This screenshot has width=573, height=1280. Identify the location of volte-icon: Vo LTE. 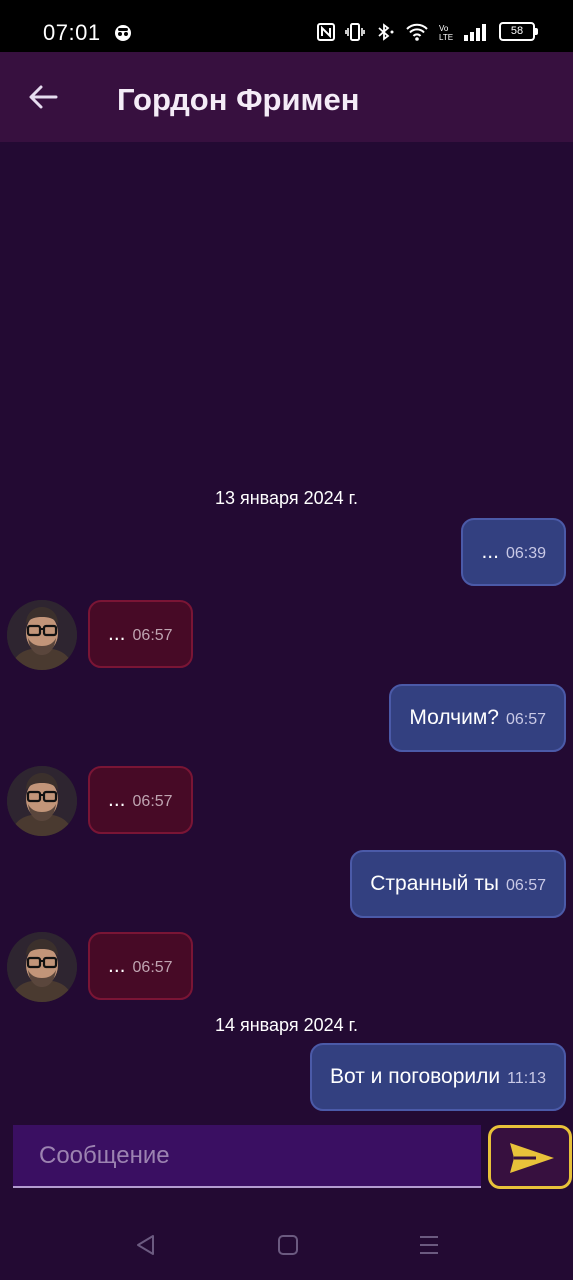
(446, 32).